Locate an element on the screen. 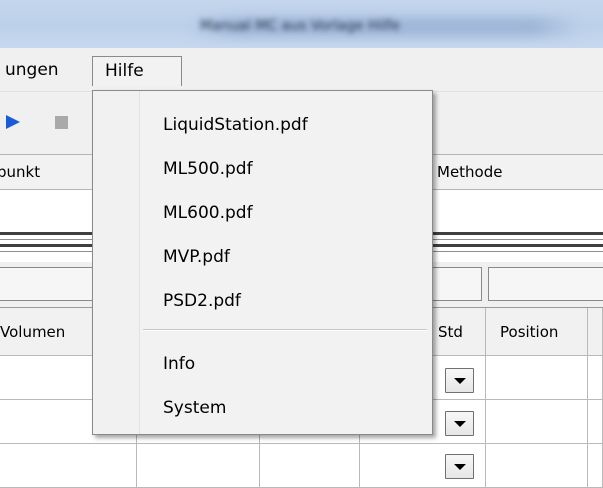 The image size is (603, 488). menu-hilfe: Hilfe is located at coordinates (137, 71).